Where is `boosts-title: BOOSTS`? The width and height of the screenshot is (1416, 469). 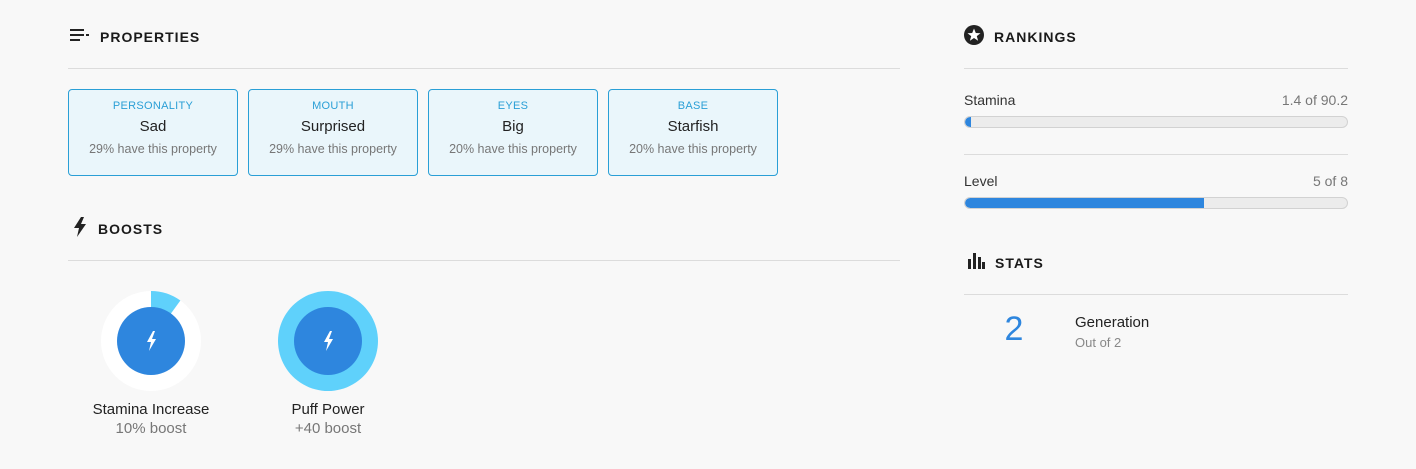
boosts-title: BOOSTS is located at coordinates (131, 229).